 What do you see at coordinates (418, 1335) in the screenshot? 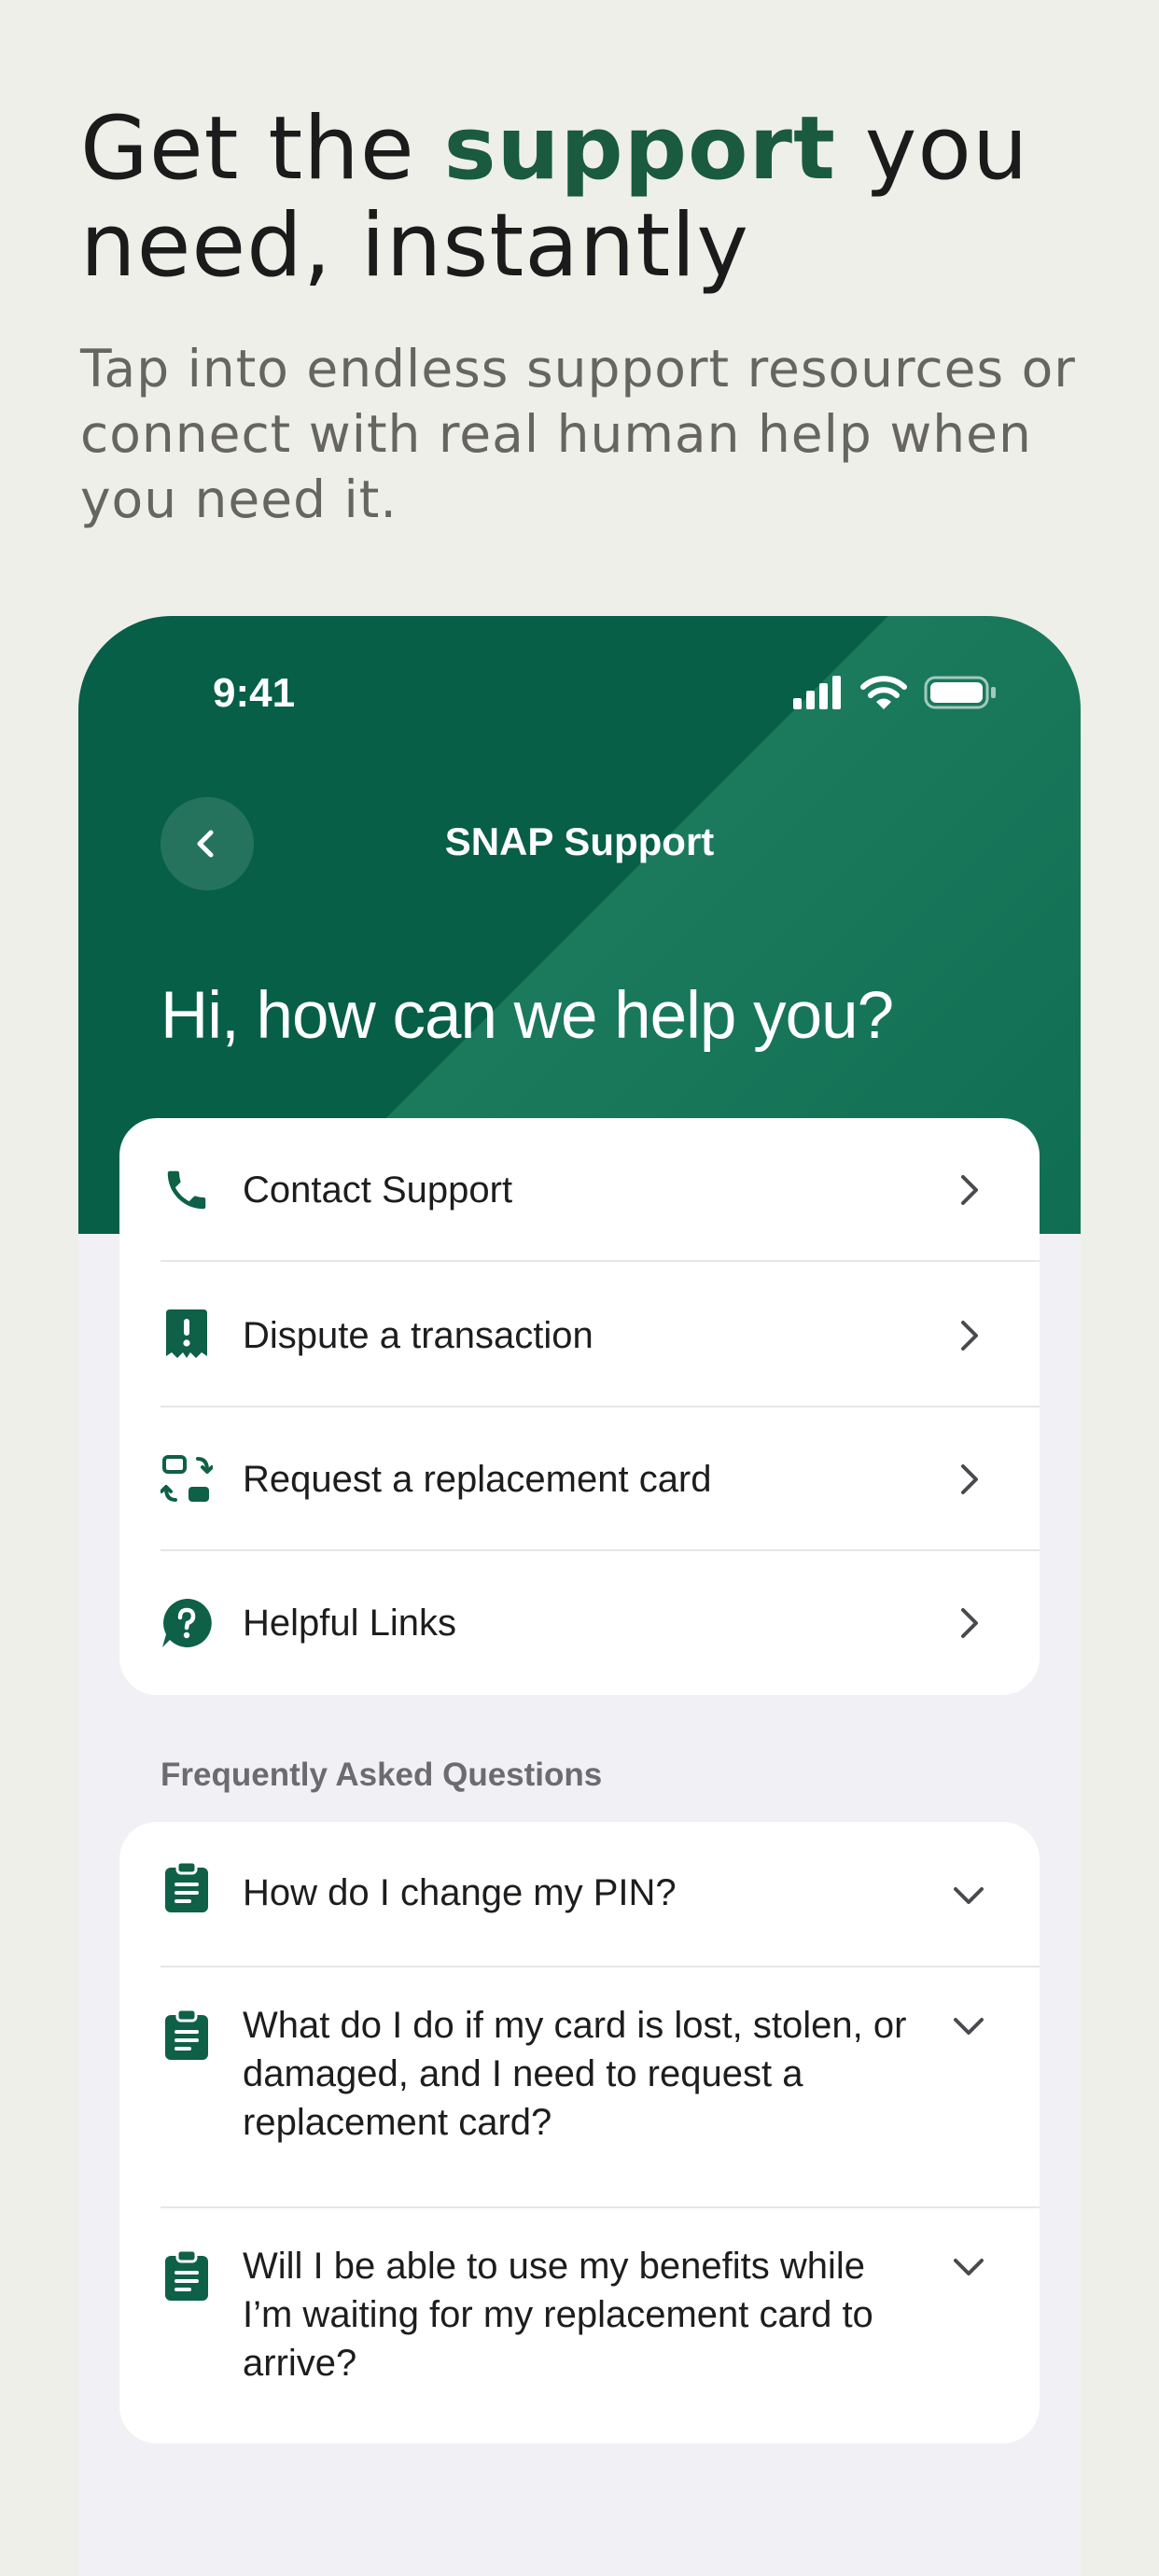
I see `menu-item-label: Dispute a transaction` at bounding box center [418, 1335].